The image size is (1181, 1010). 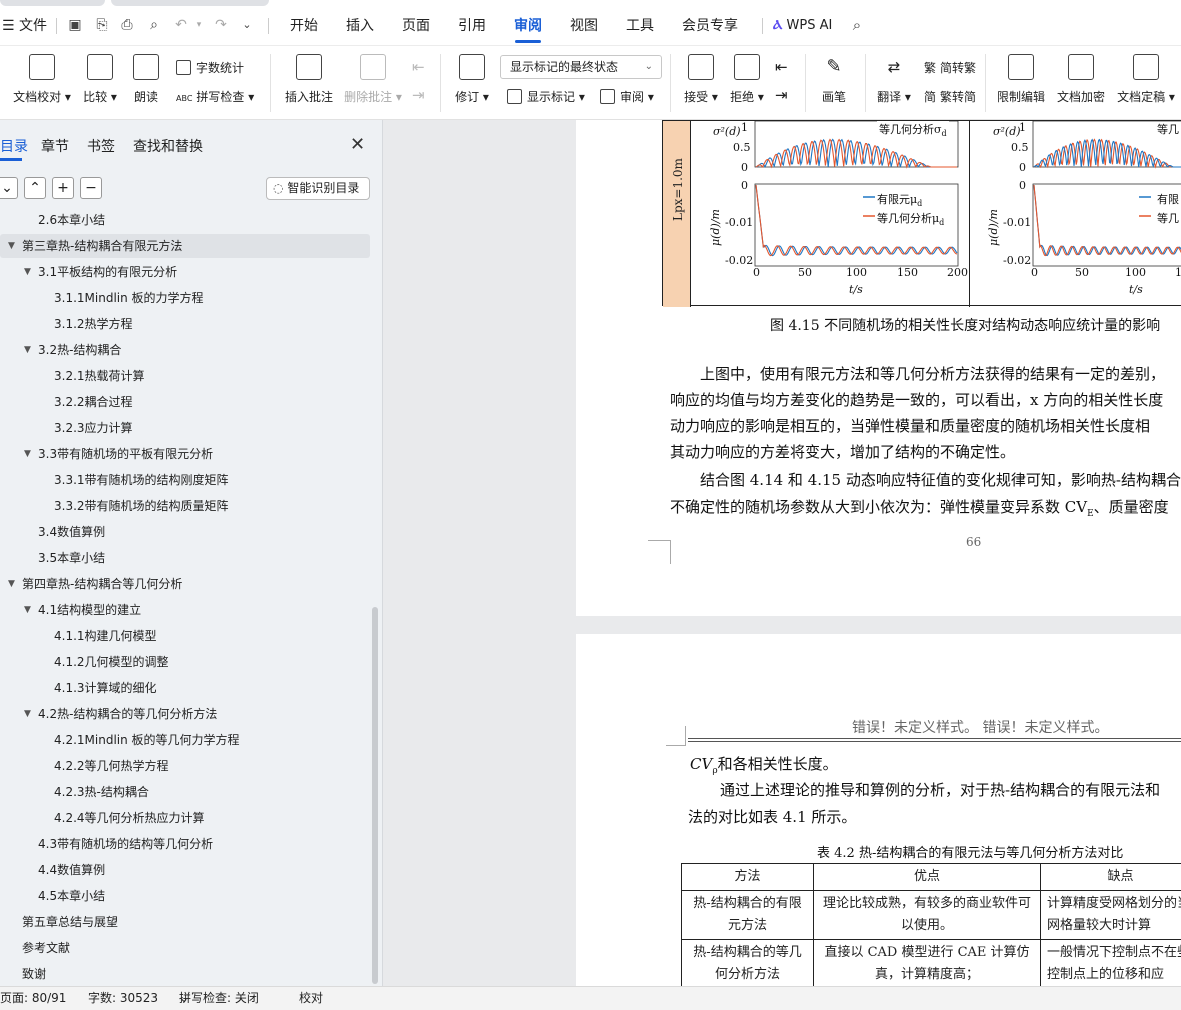 What do you see at coordinates (309, 79) in the screenshot?
I see `insert-comment-button: 插入批注` at bounding box center [309, 79].